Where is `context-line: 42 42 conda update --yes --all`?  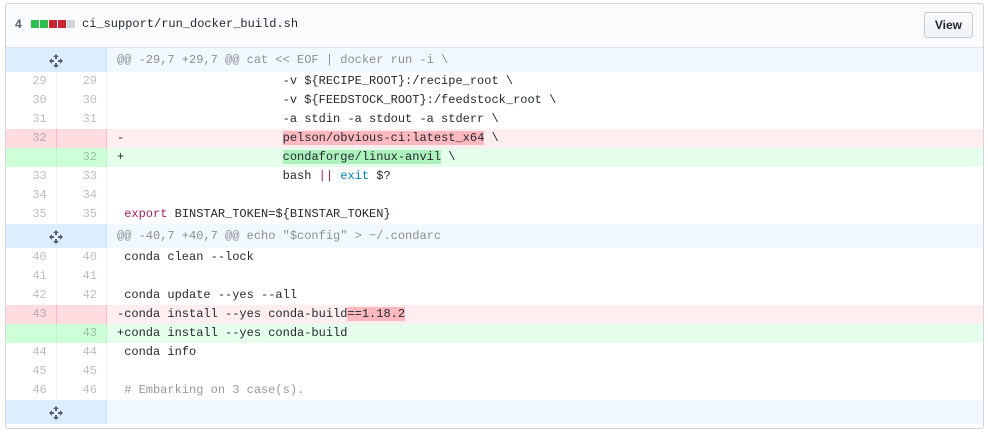
context-line: 42 42 conda update --yes --all is located at coordinates (494, 295).